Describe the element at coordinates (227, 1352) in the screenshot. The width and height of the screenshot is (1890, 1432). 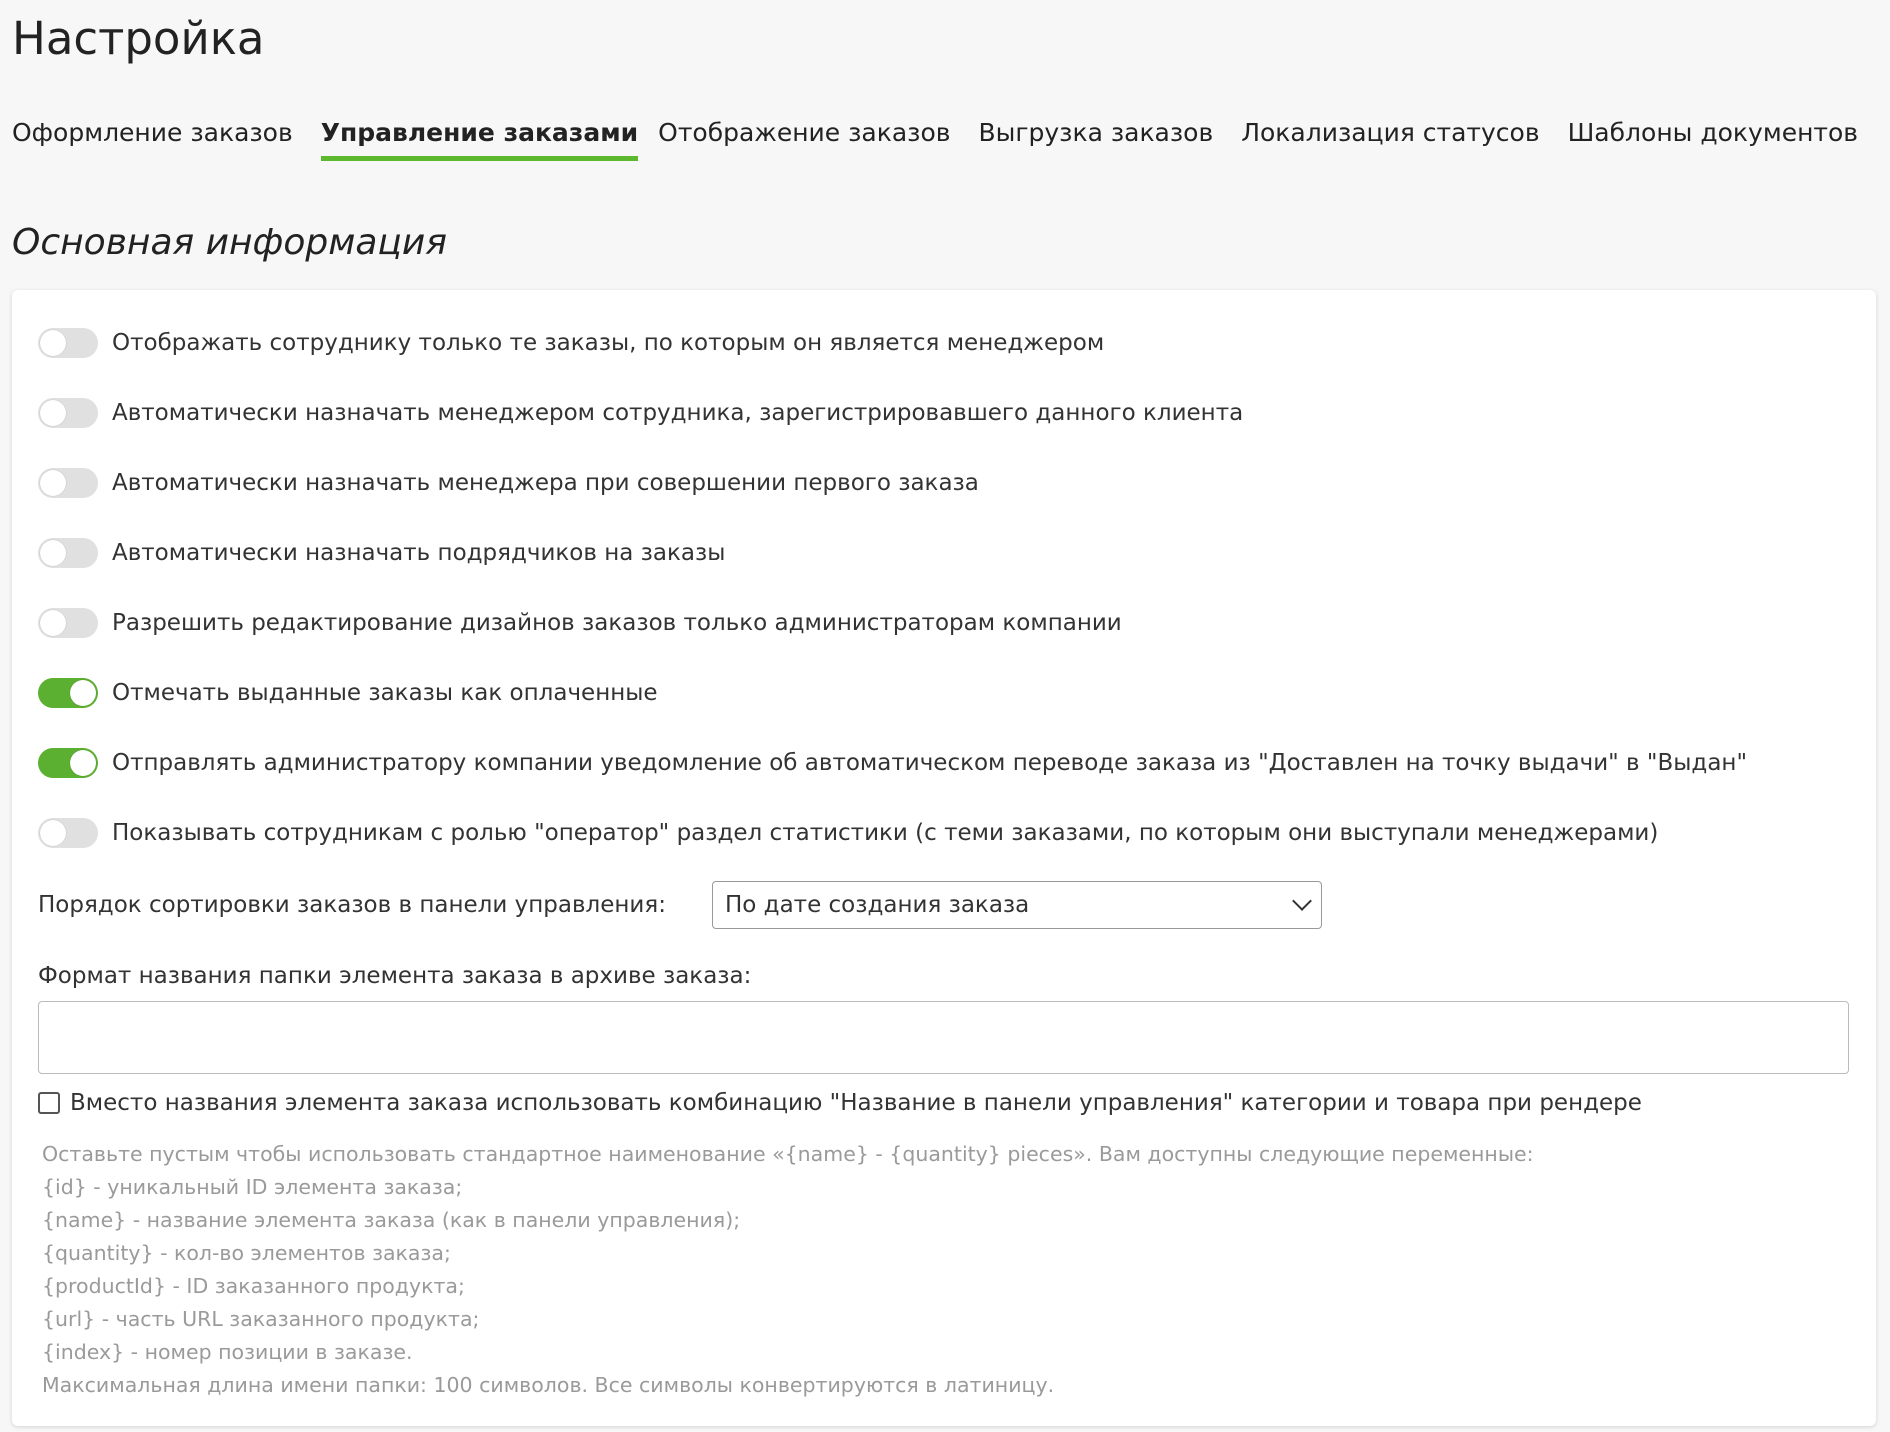
I see `help-line: {index} - номер позиции в заказе.` at that location.